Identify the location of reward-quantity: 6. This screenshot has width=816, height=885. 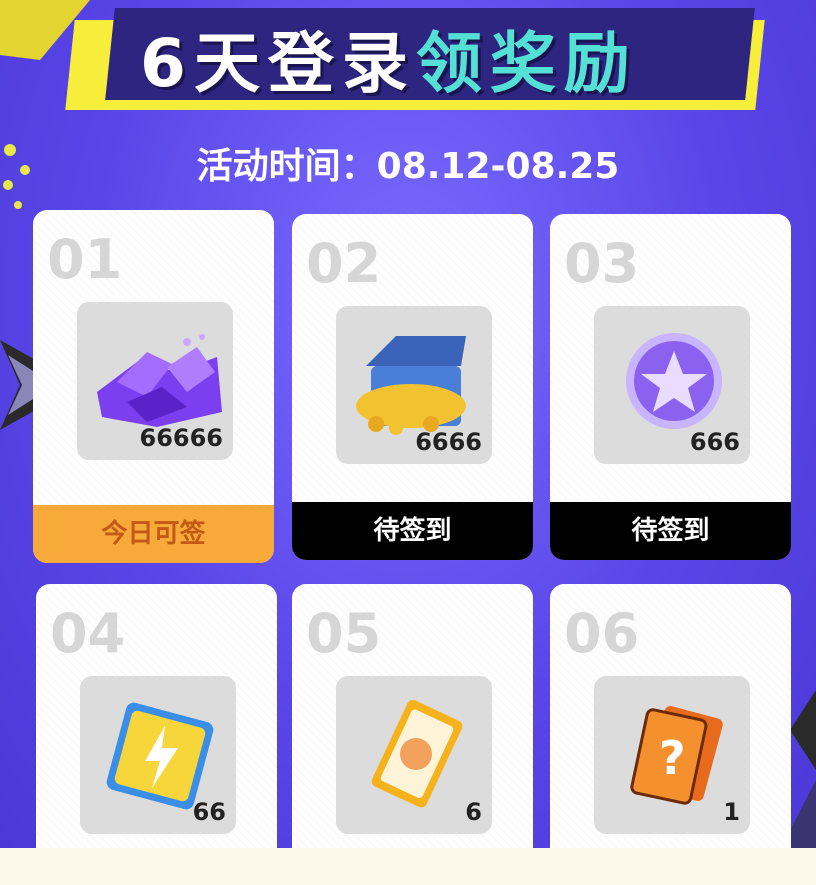
(473, 812).